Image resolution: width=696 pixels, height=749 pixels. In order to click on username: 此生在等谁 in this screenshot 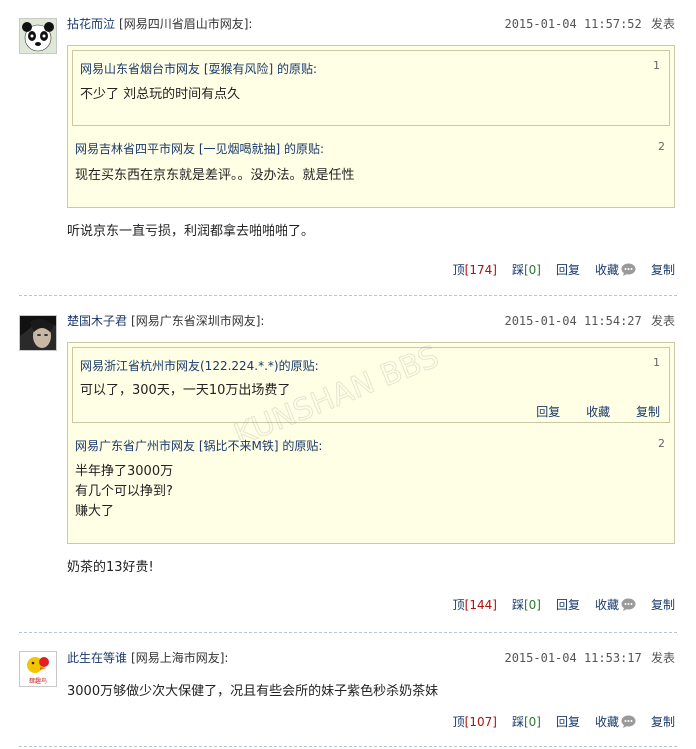, I will do `click(97, 658)`.